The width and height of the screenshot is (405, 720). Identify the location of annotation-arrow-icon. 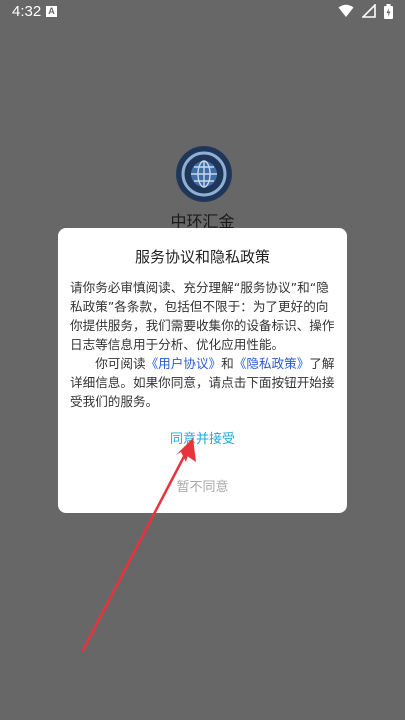
(138, 545).